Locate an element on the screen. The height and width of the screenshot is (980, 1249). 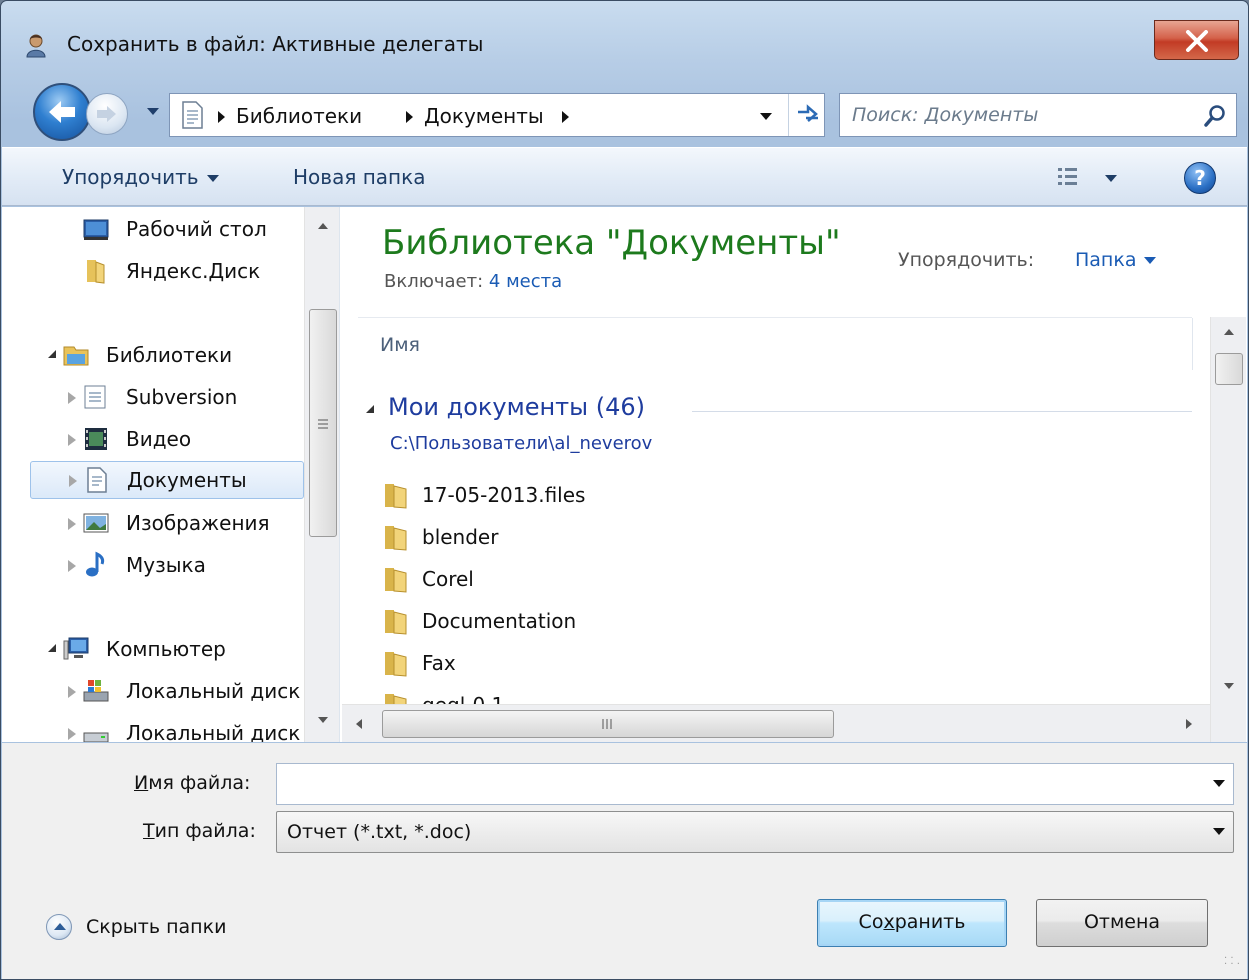
file-name: 17-05-2013.files is located at coordinates (504, 495).